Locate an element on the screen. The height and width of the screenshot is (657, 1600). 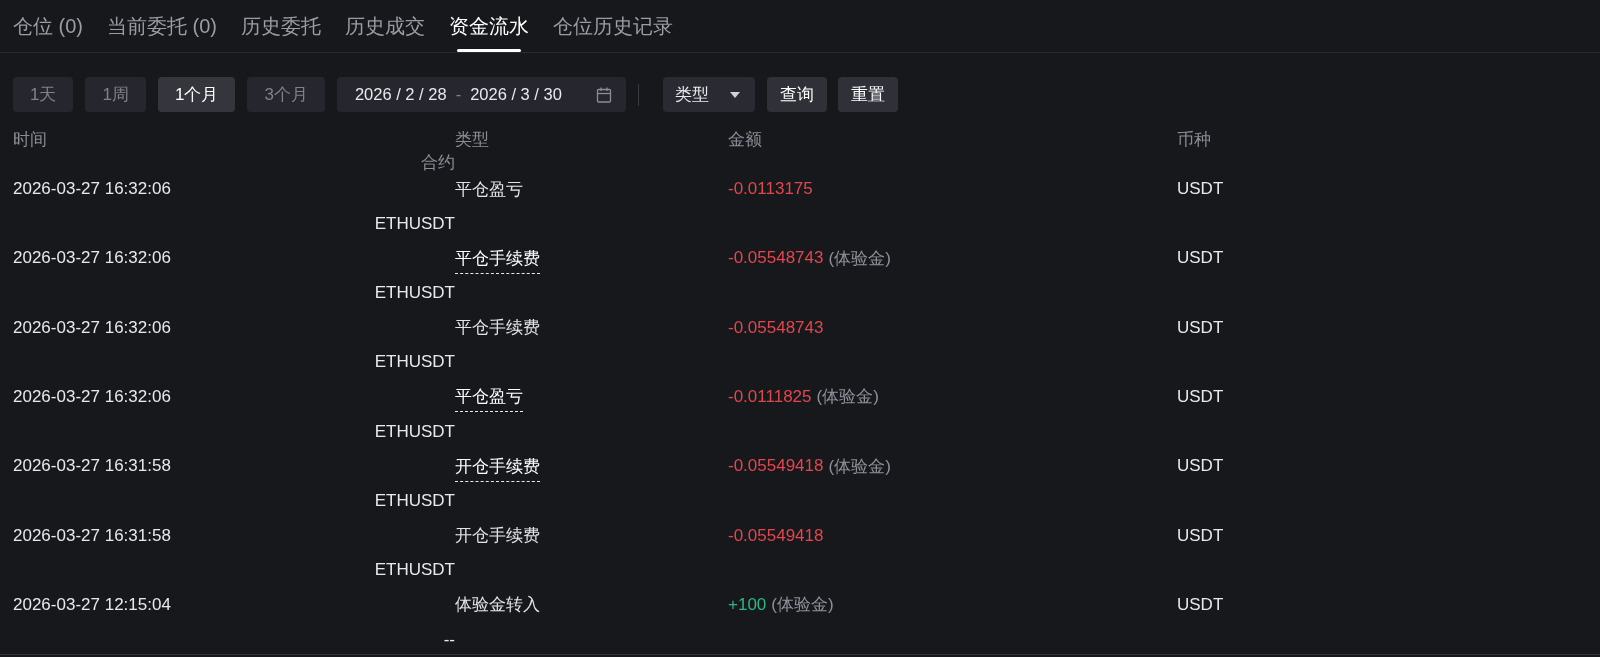
type-dropdown: 类型 is located at coordinates (708, 94).